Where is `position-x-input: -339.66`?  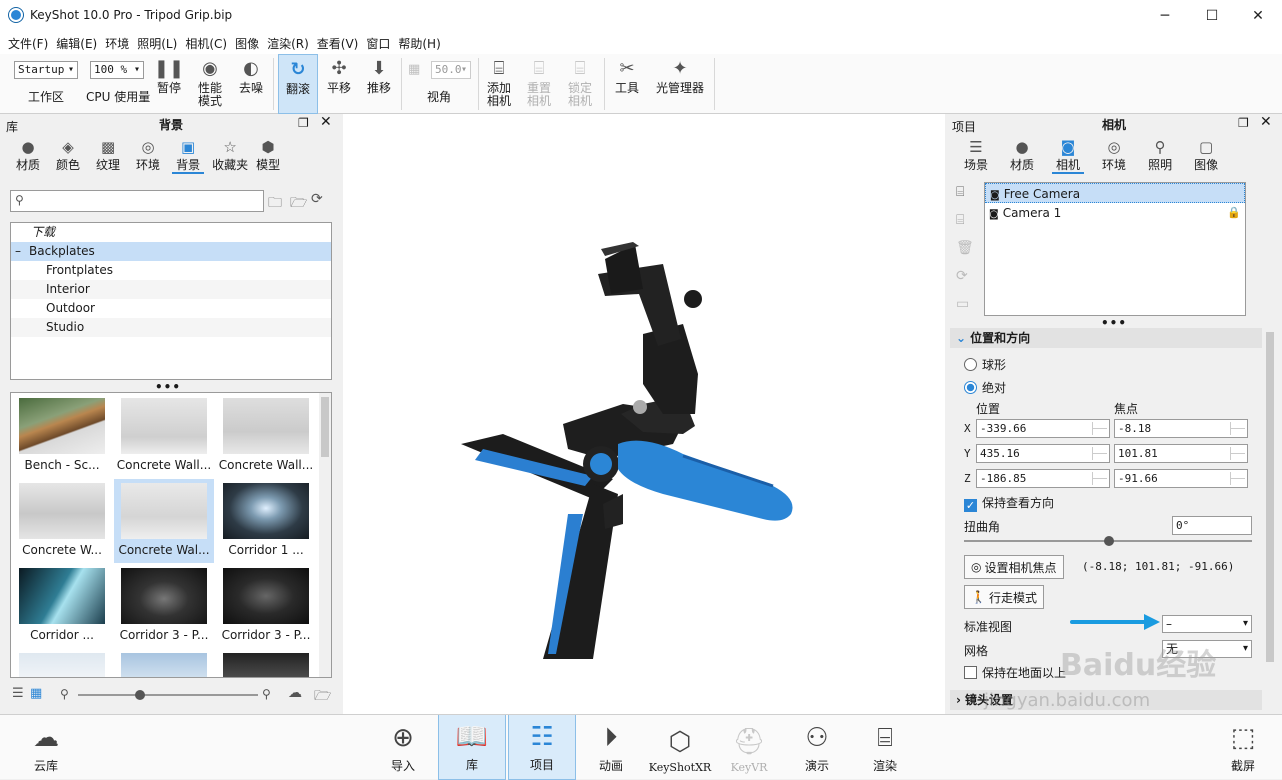
position-x-input: -339.66 is located at coordinates (1043, 428).